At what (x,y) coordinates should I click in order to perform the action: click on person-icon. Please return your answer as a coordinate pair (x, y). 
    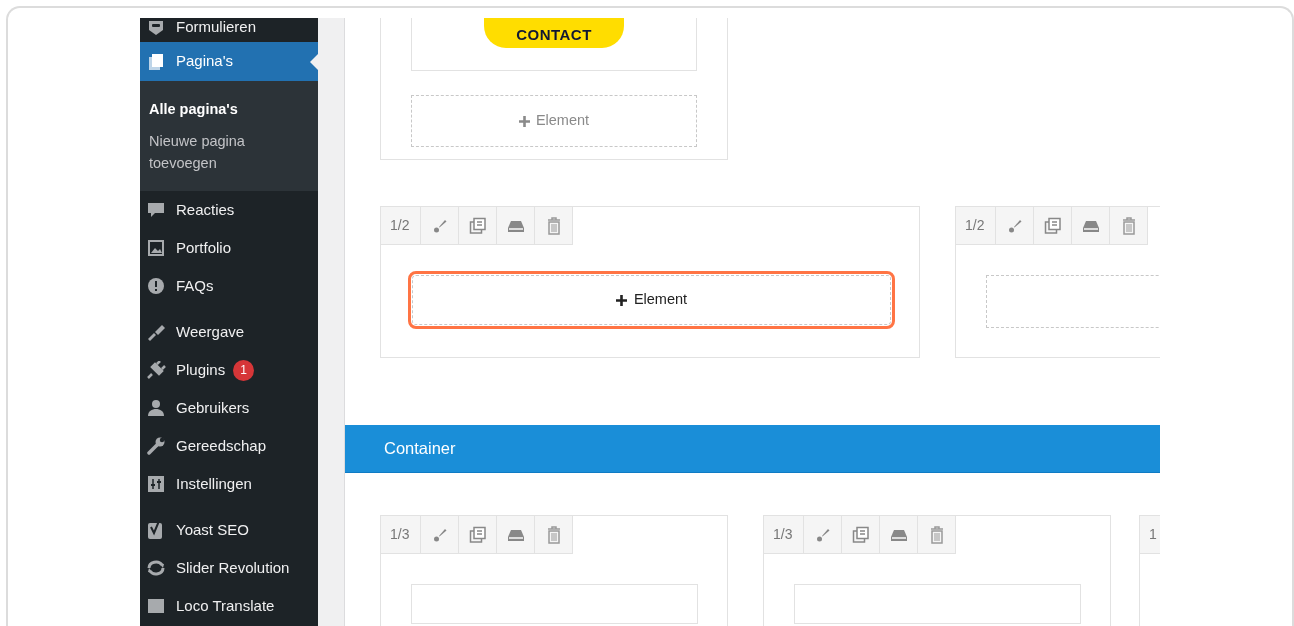
    Looking at the image, I should click on (156, 408).